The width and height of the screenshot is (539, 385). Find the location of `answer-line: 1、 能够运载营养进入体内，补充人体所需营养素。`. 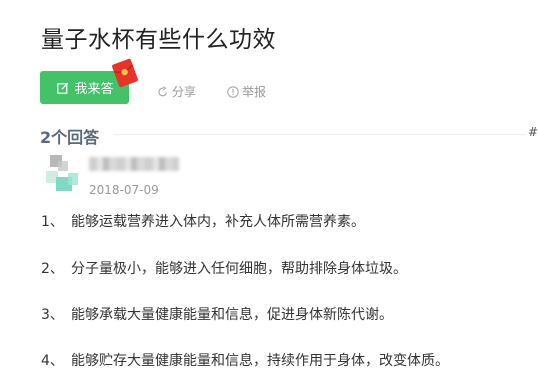

answer-line: 1、 能够运载营养进入体内，补充人体所需营养素。 is located at coordinates (203, 222).